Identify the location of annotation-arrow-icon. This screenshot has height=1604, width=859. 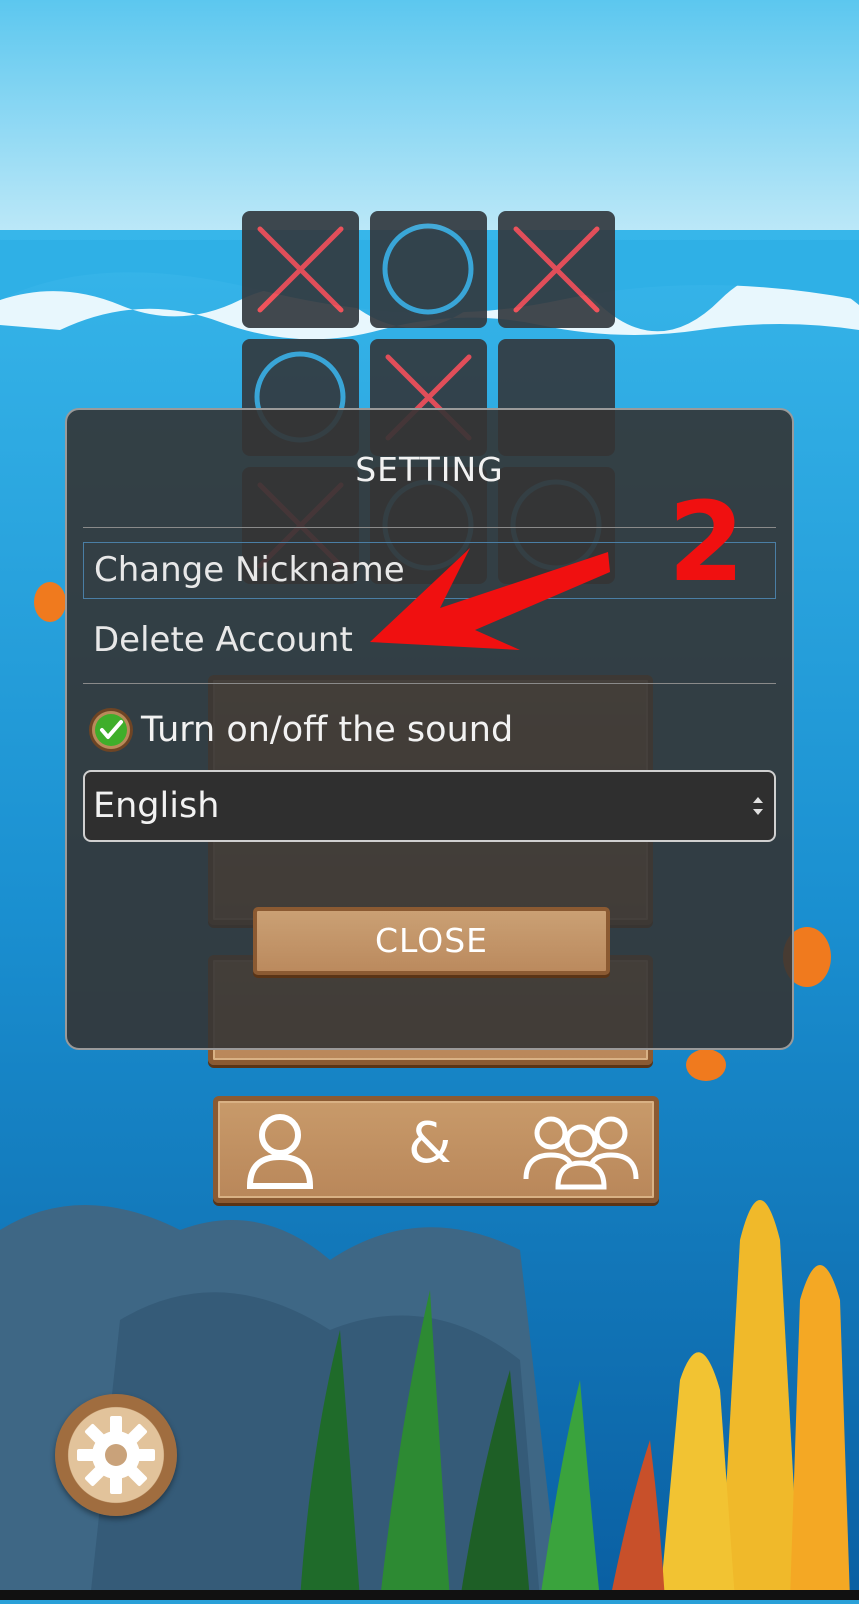
(490, 599).